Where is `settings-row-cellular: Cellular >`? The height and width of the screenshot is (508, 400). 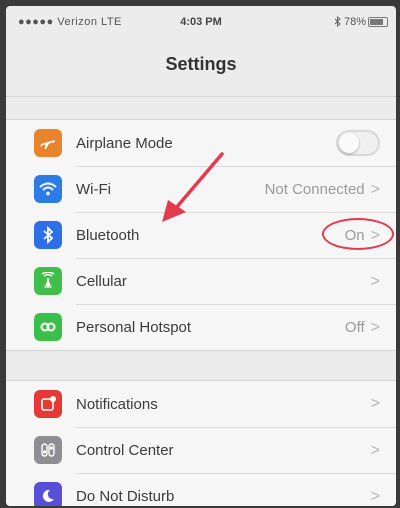
settings-row-cellular: Cellular > is located at coordinates (201, 280).